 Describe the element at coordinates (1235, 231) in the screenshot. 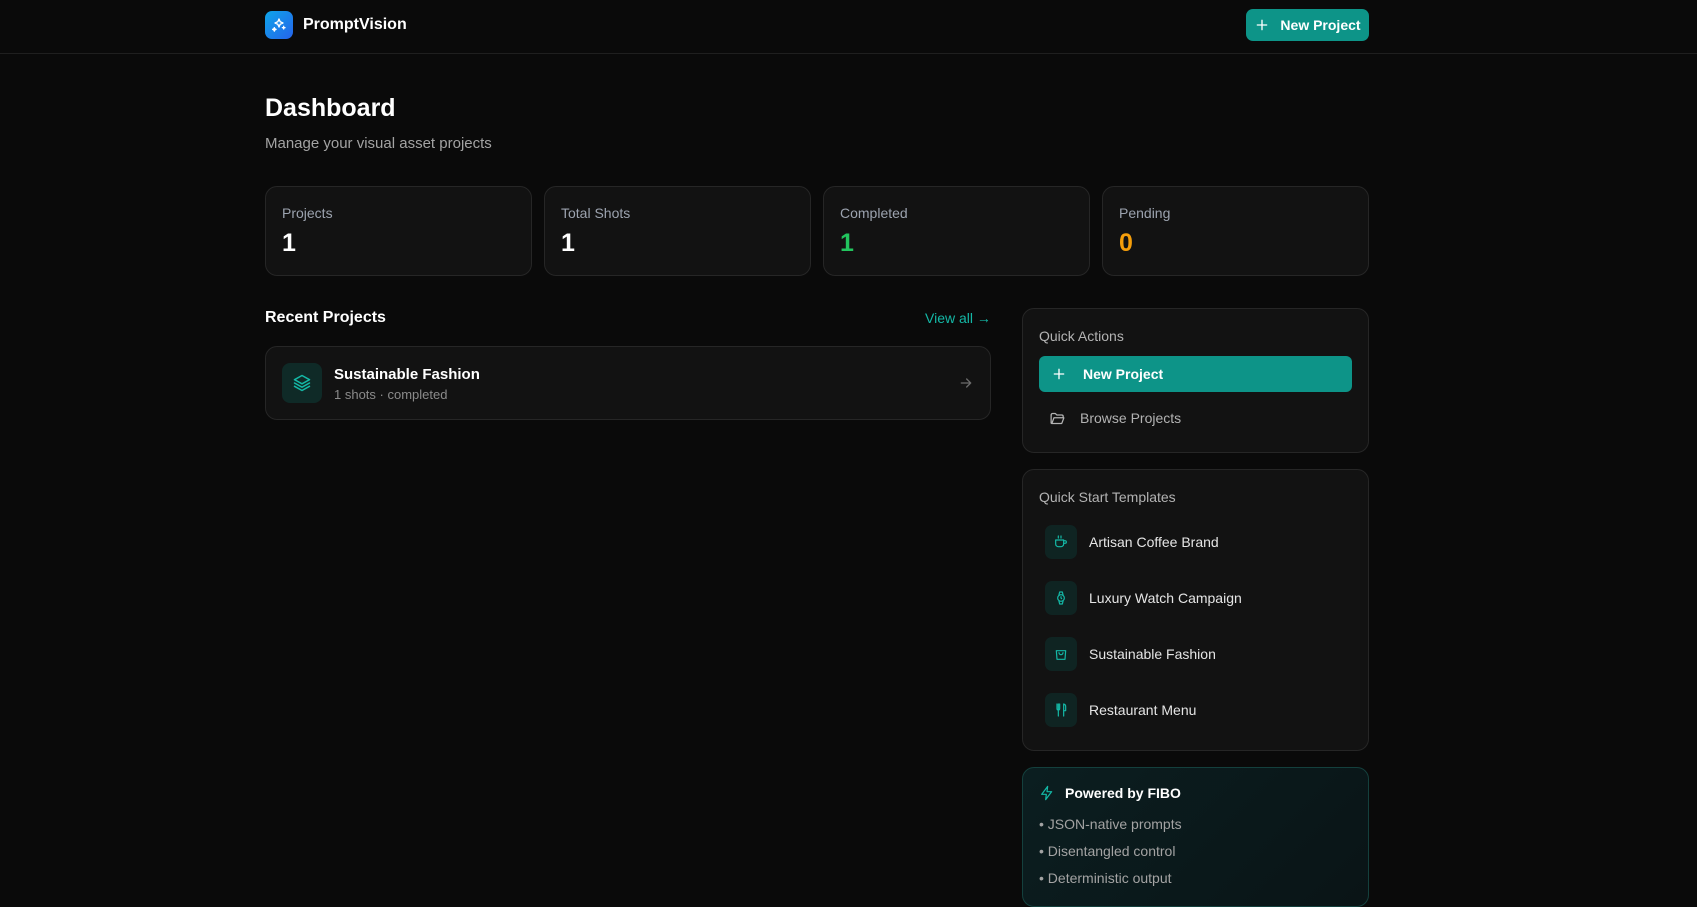

I see `stat-card-pending: Pending 0` at that location.